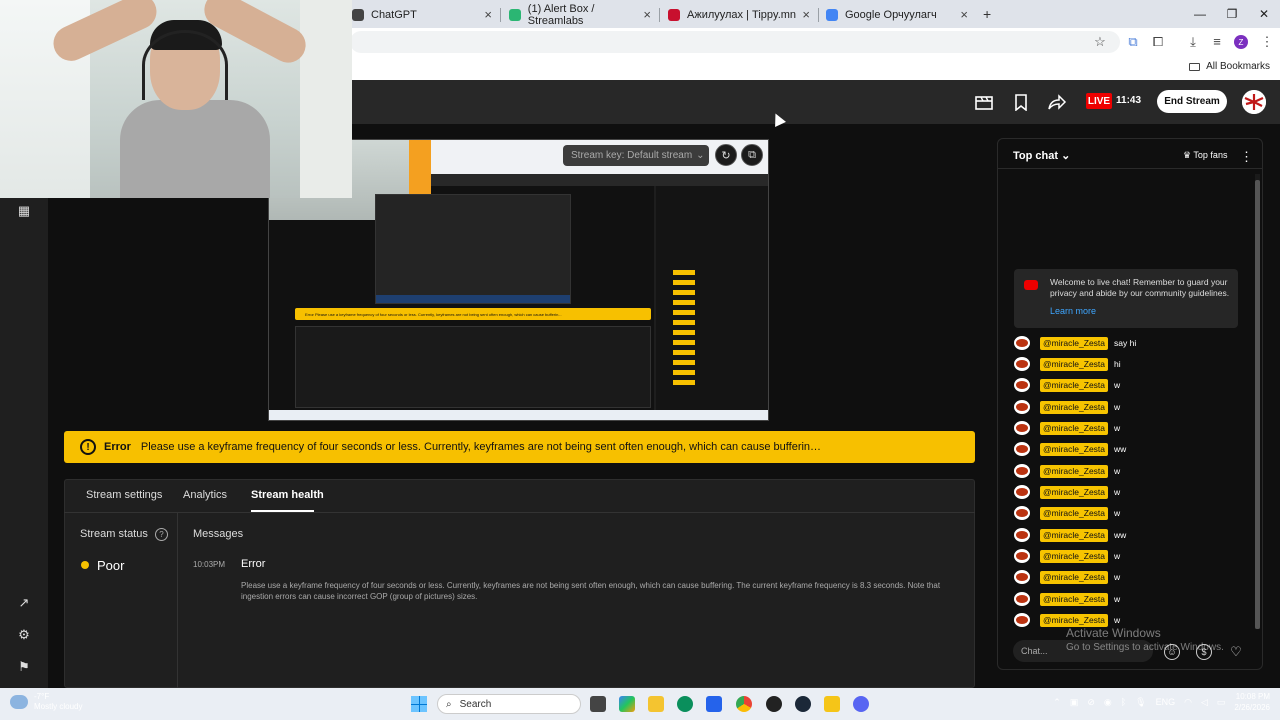 The image size is (1280, 720). What do you see at coordinates (1166, 702) in the screenshot?
I see `language-indicator: ENG` at bounding box center [1166, 702].